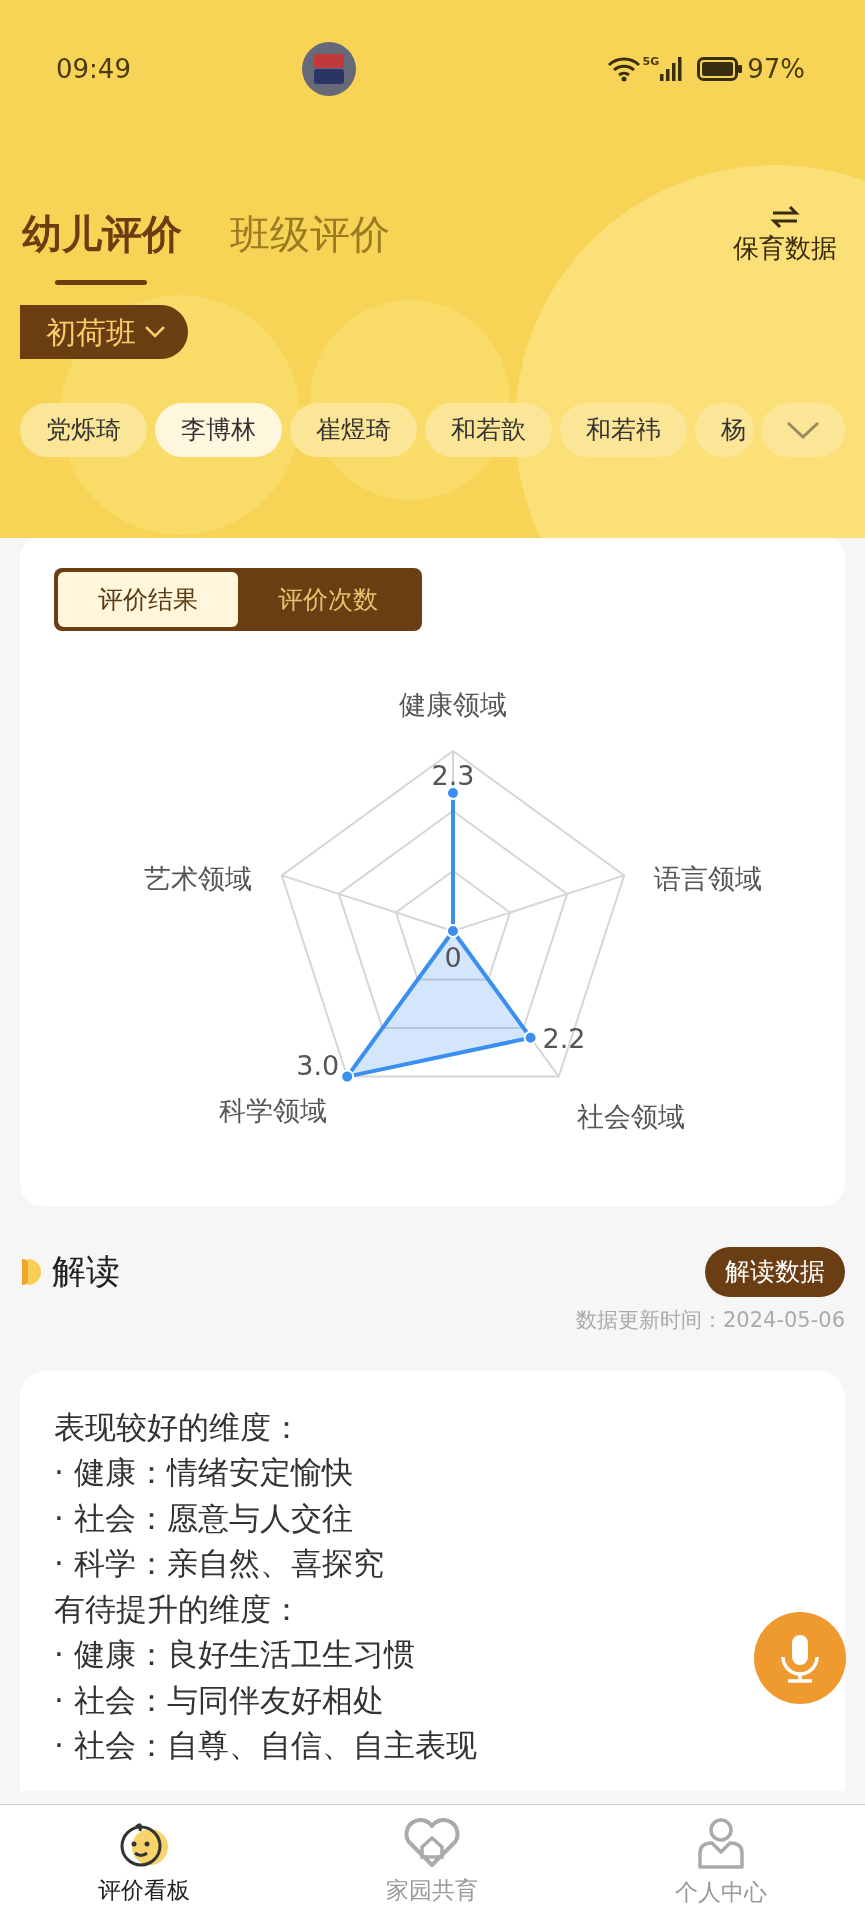  Describe the element at coordinates (219, 1700) in the screenshot. I see `text-line: · 社会：与同伴友好相处` at that location.